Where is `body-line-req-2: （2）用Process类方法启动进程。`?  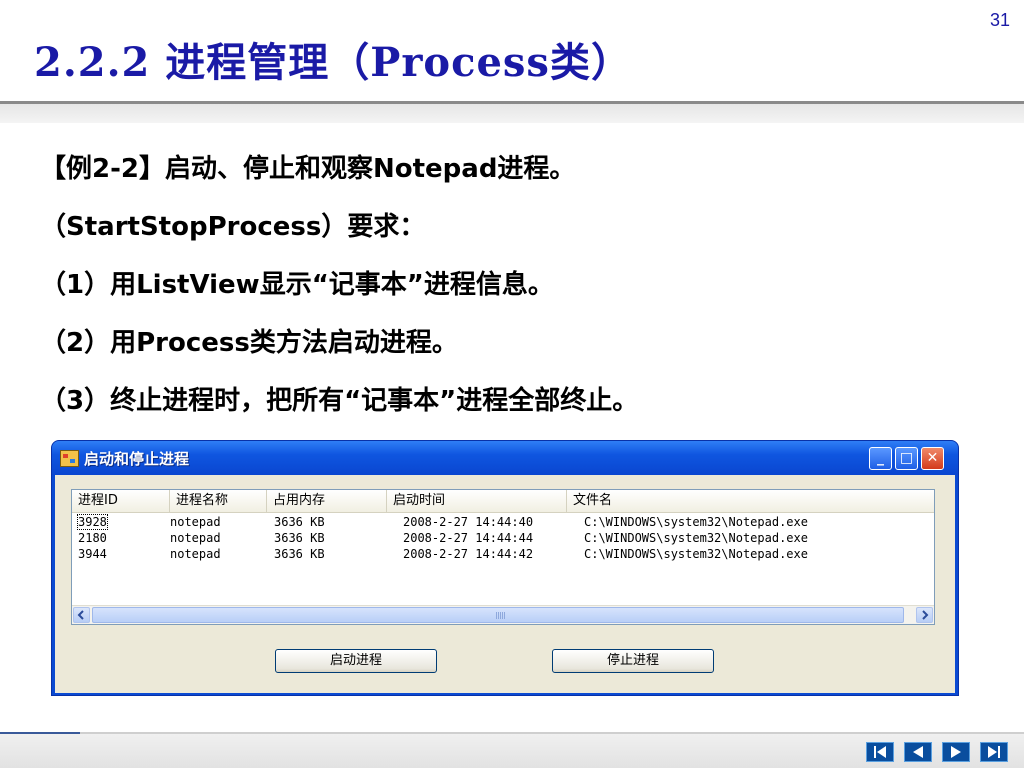 body-line-req-2: （2）用Process类方法启动进程。 is located at coordinates (249, 343).